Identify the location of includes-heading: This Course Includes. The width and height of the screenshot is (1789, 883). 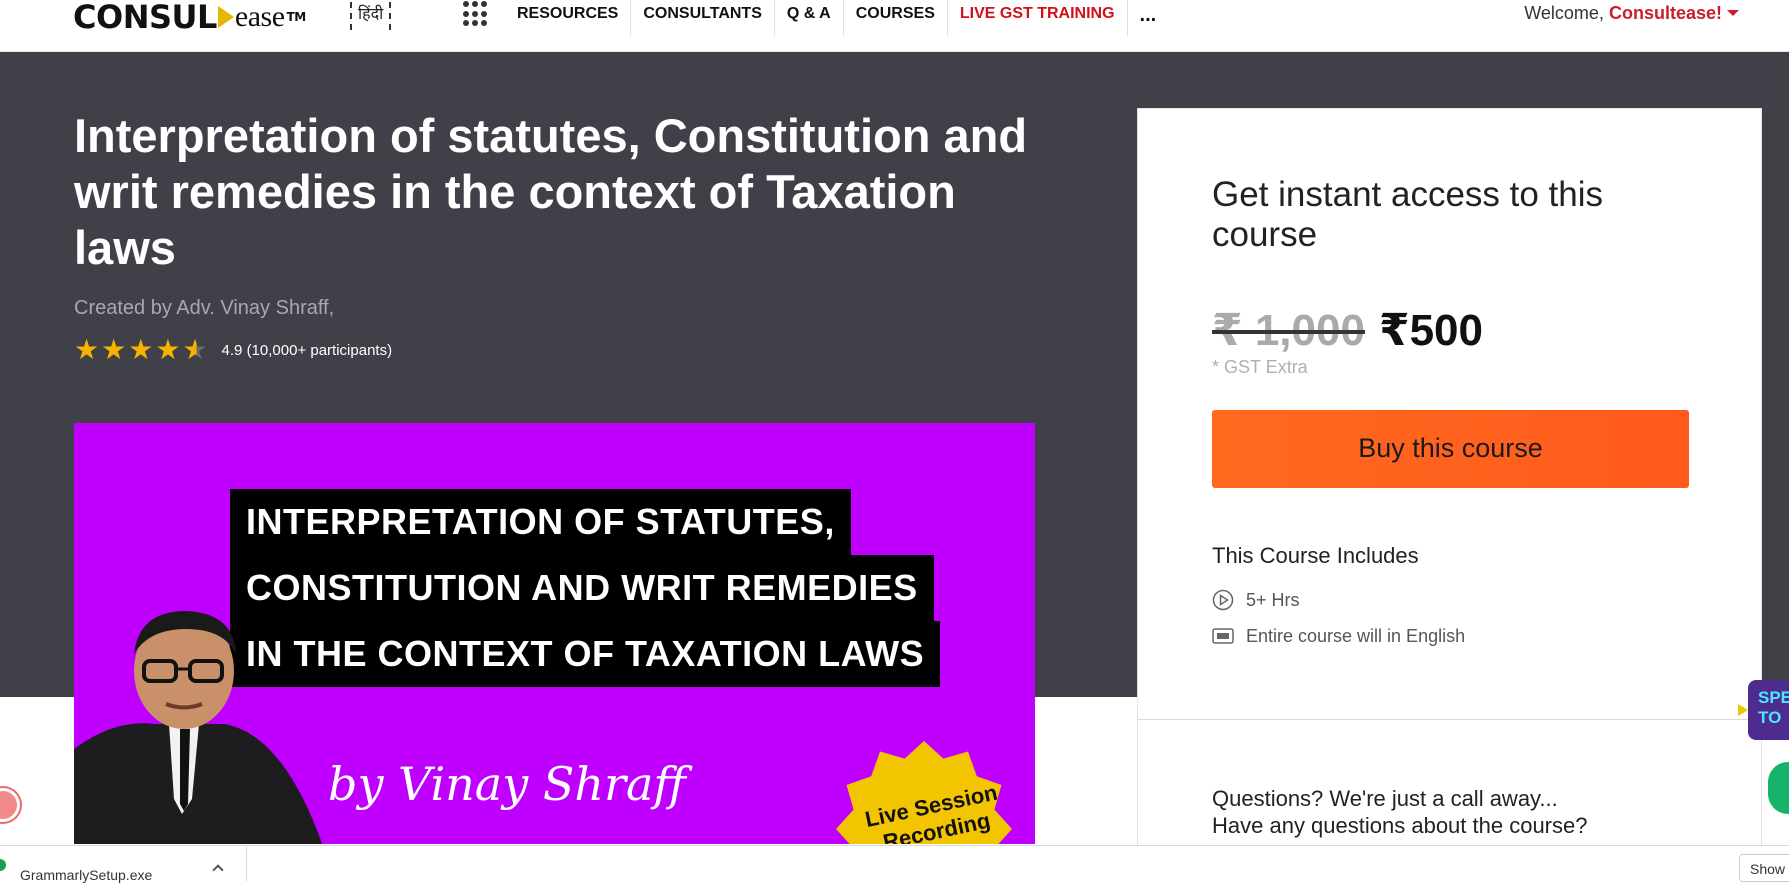
(1315, 555).